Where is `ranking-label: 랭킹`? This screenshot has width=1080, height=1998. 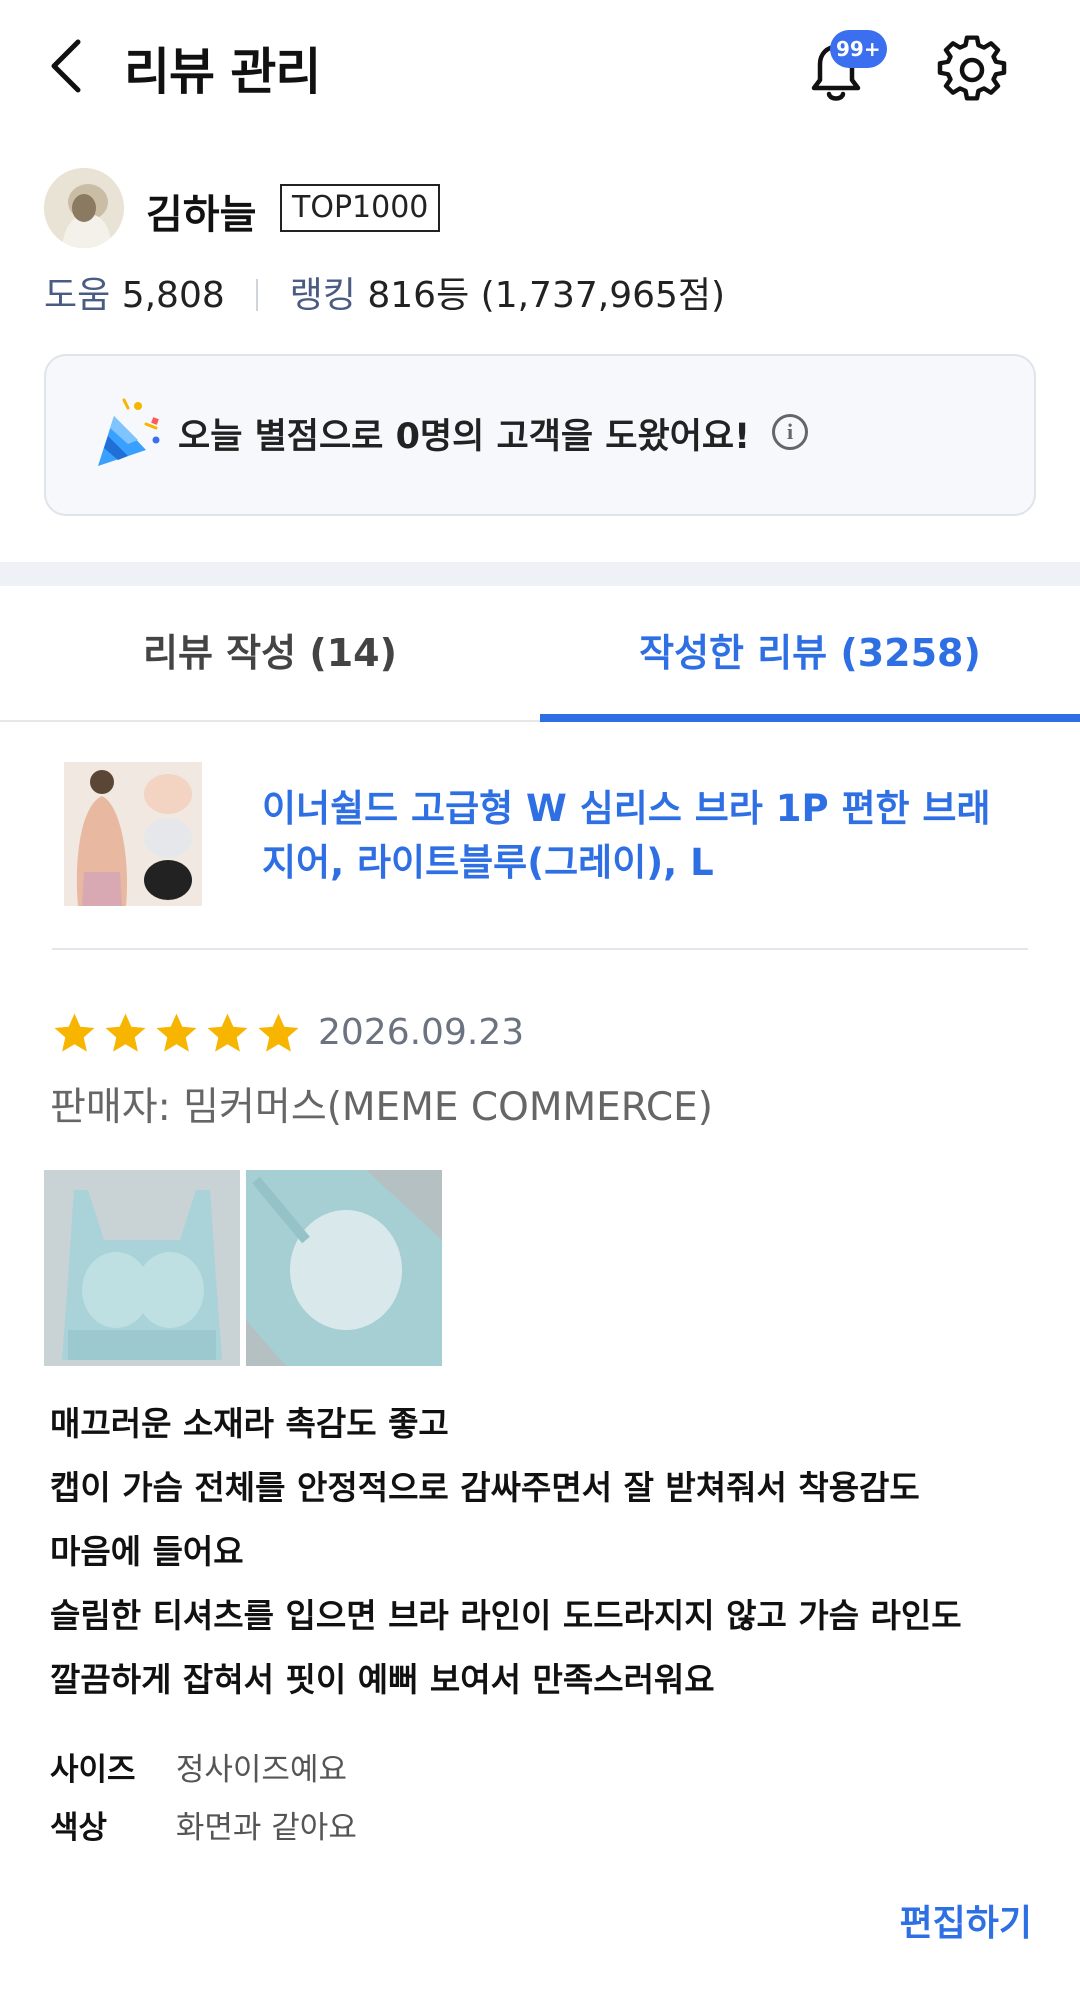
ranking-label: 랭킹 is located at coordinates (322, 295).